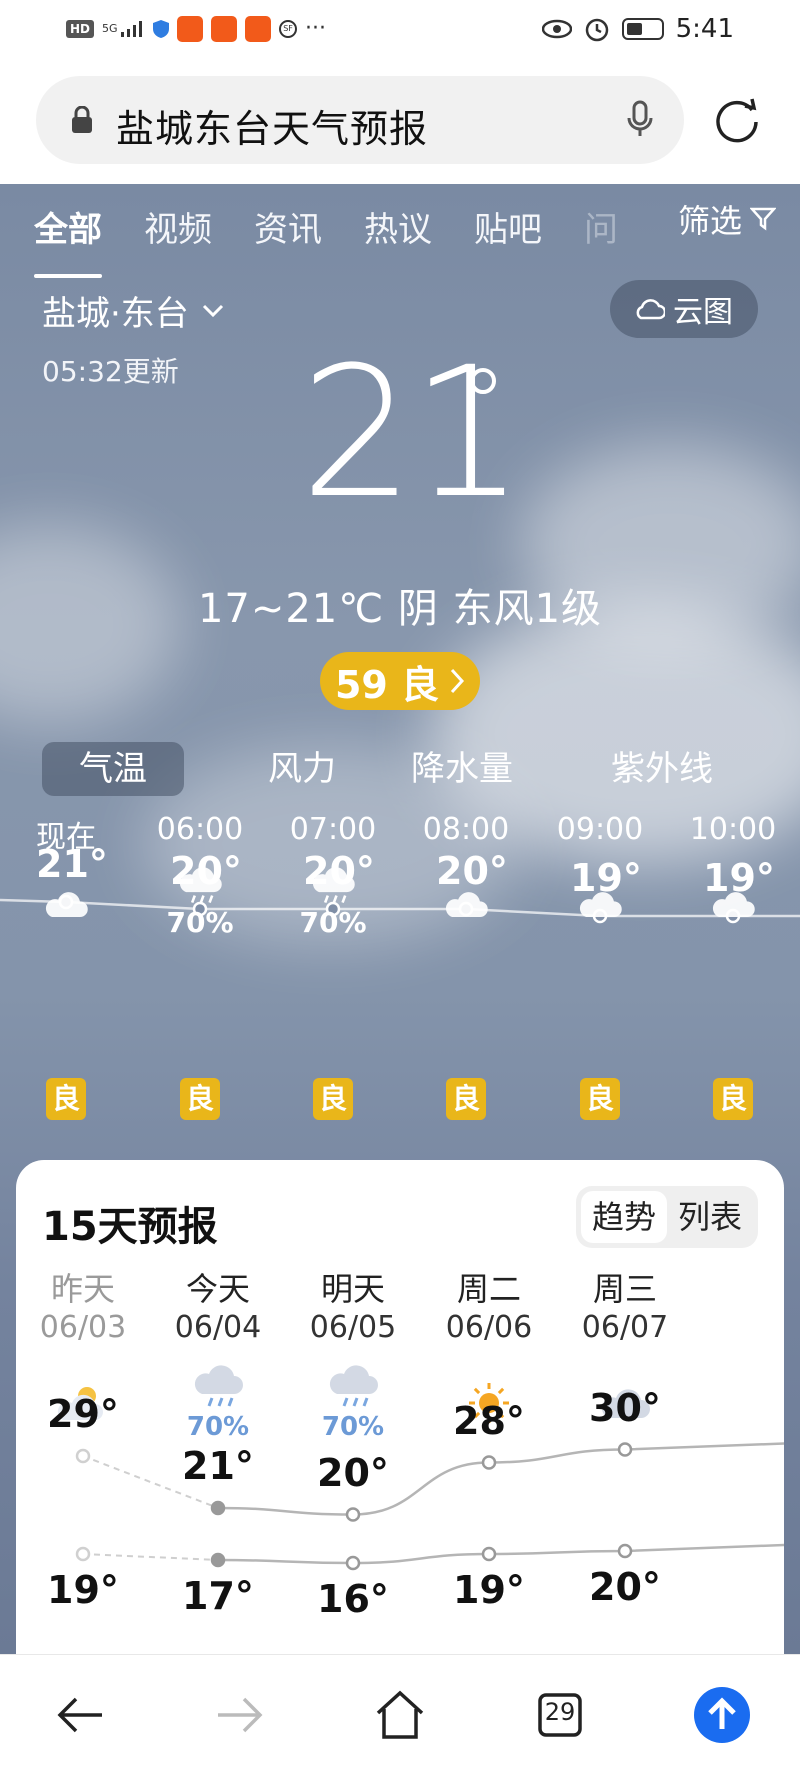 This screenshot has width=800, height=1778. Describe the element at coordinates (400, 908) in the screenshot. I see `temp-trend-line` at that location.